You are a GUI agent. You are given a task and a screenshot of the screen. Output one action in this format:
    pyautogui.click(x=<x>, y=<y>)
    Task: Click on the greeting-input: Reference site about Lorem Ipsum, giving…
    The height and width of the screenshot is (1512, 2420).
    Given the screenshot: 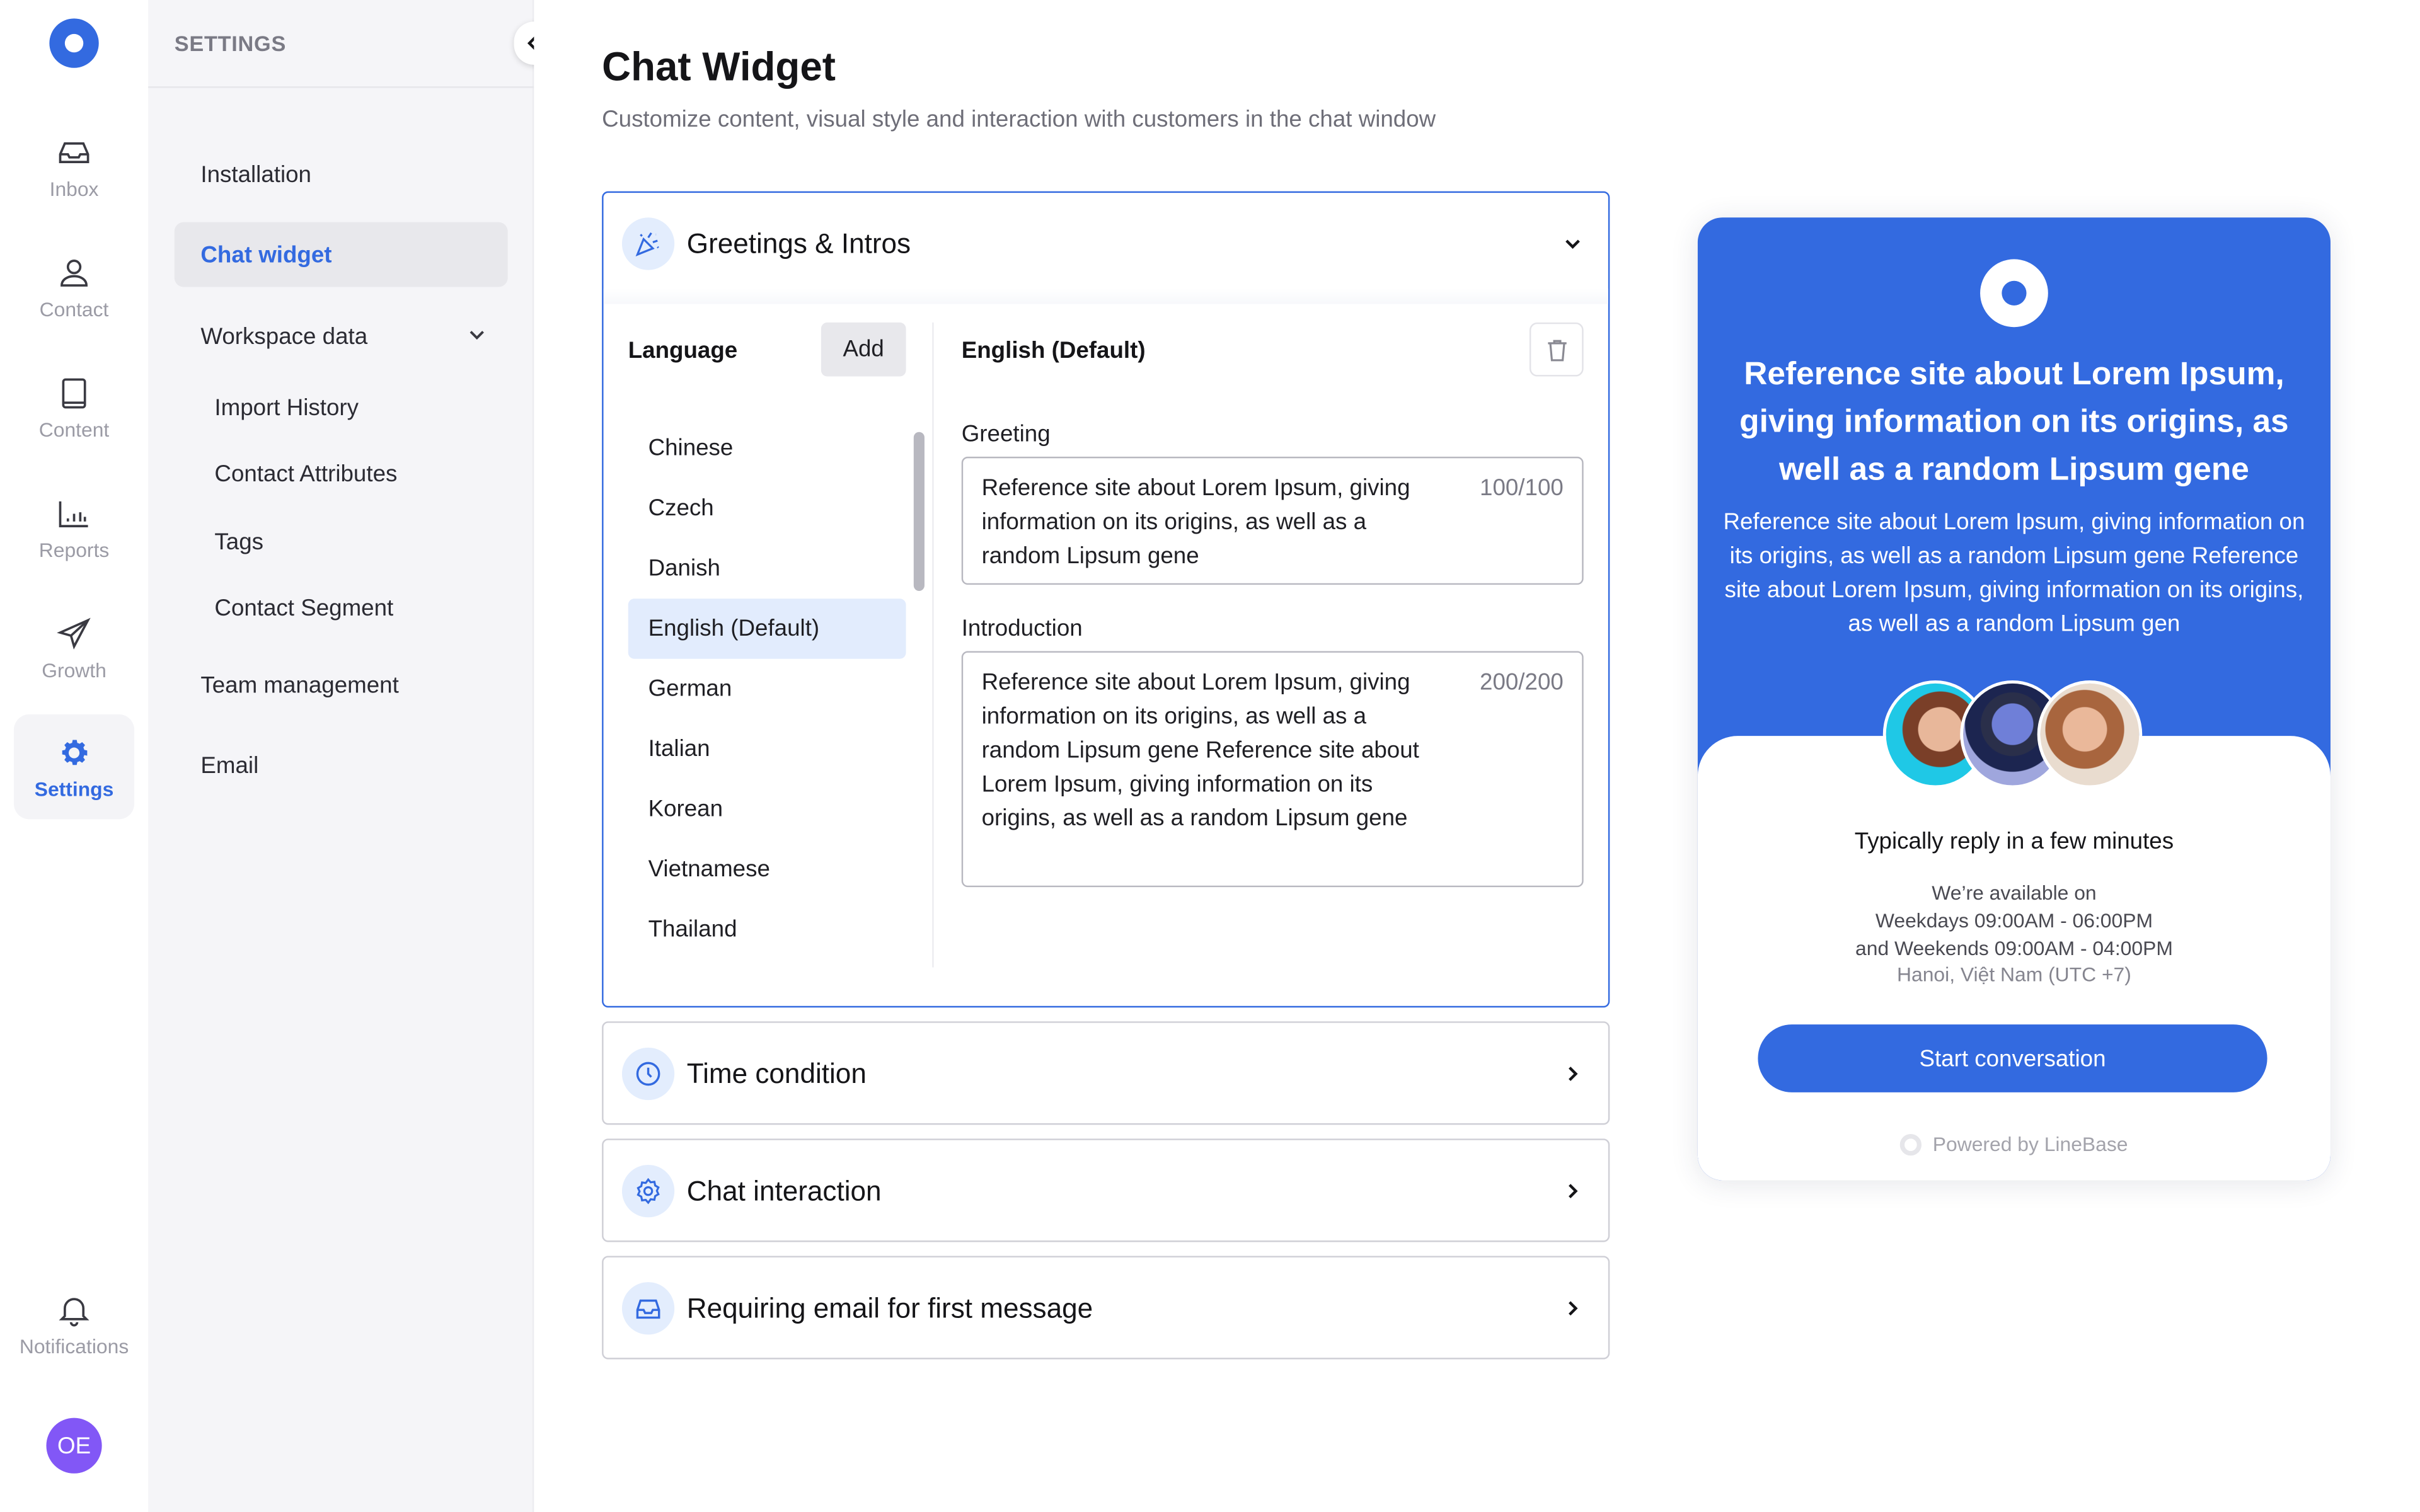 What is the action you would take?
    pyautogui.click(x=1273, y=520)
    